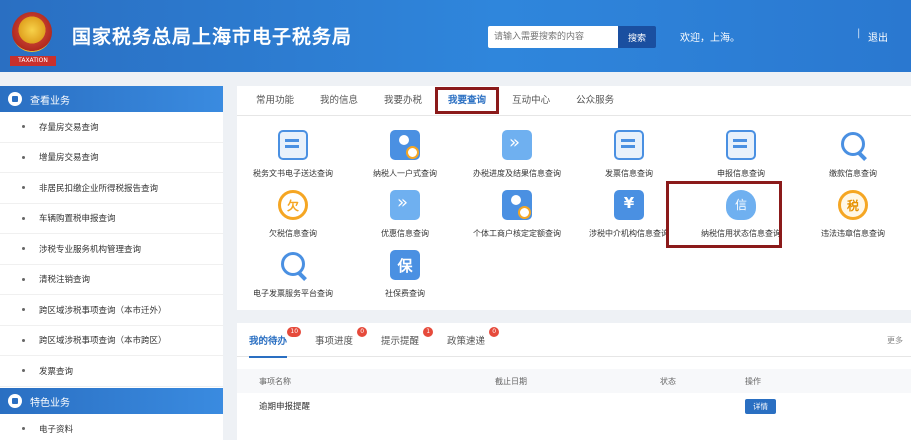 The height and width of the screenshot is (440, 911). I want to click on service-item: 发票信息查询, so click(629, 154).